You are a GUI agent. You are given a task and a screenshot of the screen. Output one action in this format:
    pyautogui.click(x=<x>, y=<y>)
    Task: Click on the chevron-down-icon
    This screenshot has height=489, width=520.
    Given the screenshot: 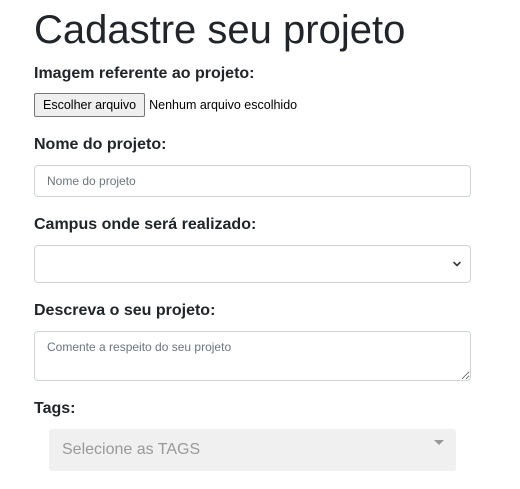 What is the action you would take?
    pyautogui.click(x=457, y=264)
    